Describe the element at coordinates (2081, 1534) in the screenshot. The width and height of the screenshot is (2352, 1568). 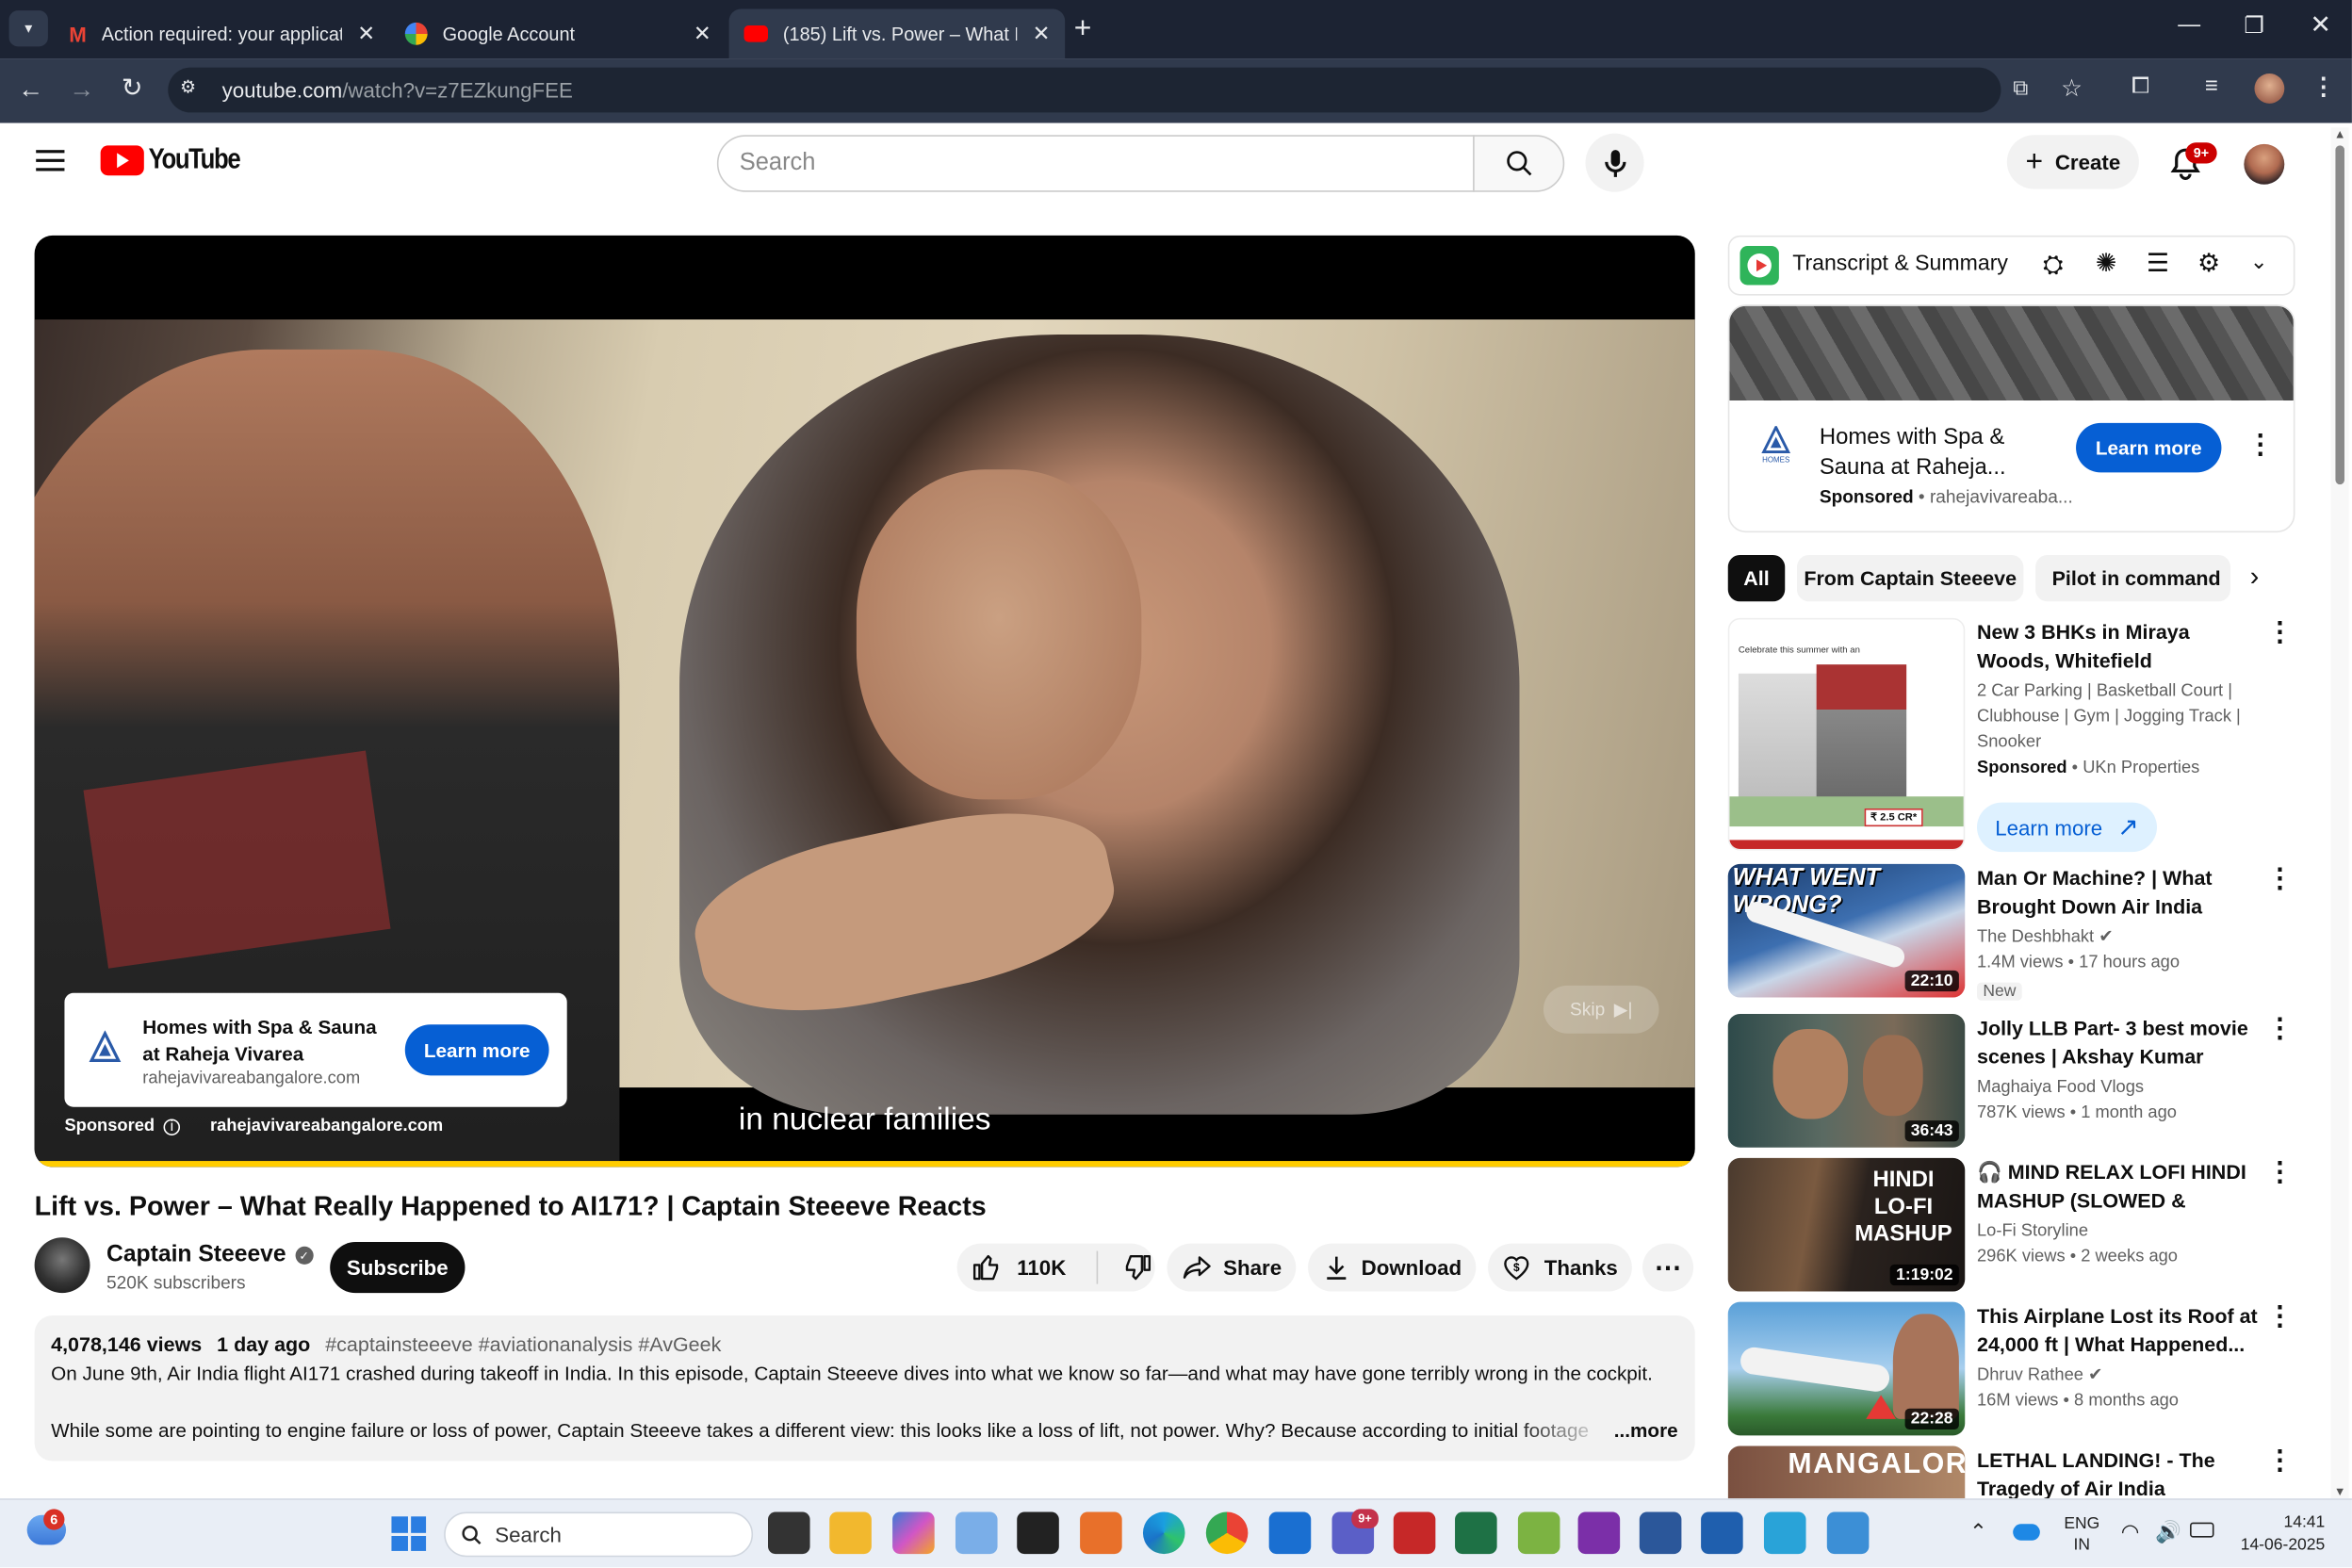
I see `language-indicator: ENG IN` at that location.